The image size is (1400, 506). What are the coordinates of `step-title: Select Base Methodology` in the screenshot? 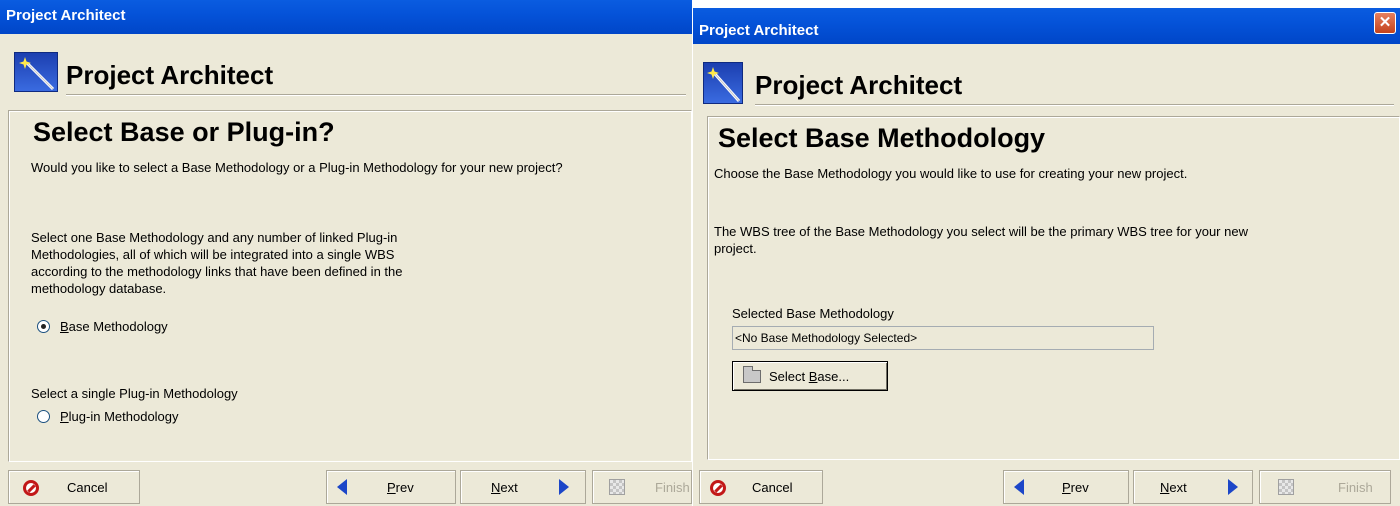 It's located at (882, 138).